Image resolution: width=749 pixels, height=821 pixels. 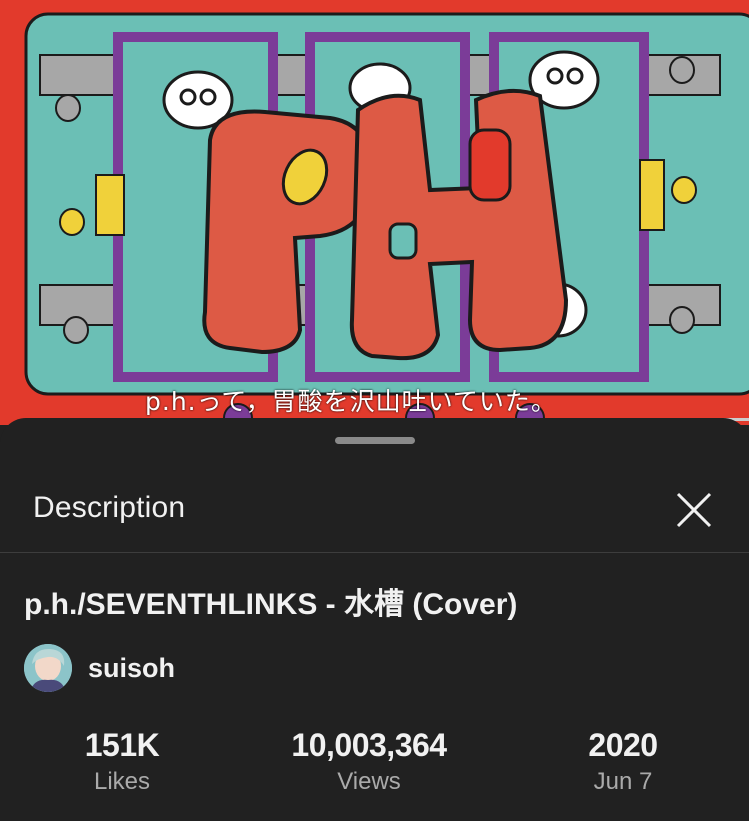 I want to click on likes-count: 151K, so click(x=122, y=745).